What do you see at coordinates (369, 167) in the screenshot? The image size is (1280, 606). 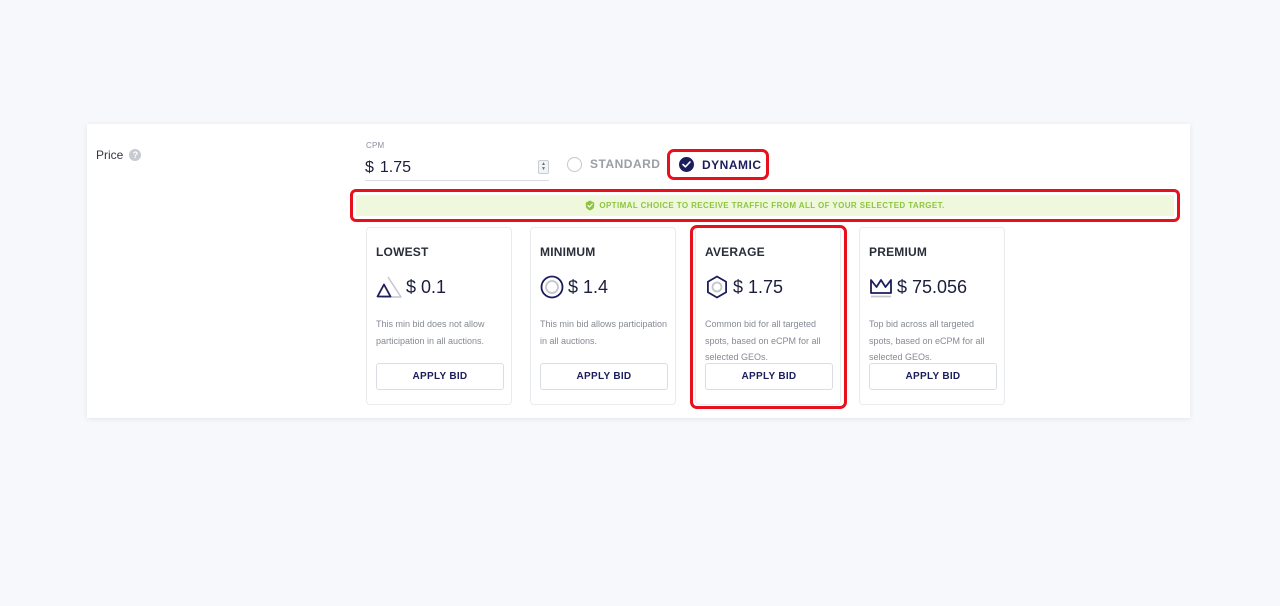 I see `cpm-currency: $` at bounding box center [369, 167].